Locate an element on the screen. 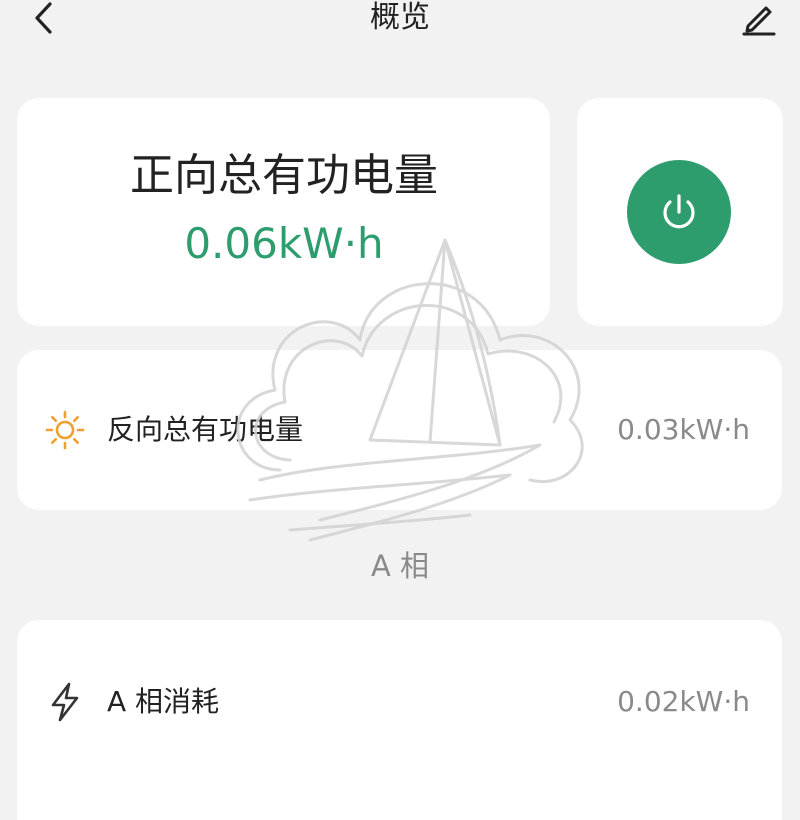  reverse-energy-label: 反向总有功电量 is located at coordinates (205, 429).